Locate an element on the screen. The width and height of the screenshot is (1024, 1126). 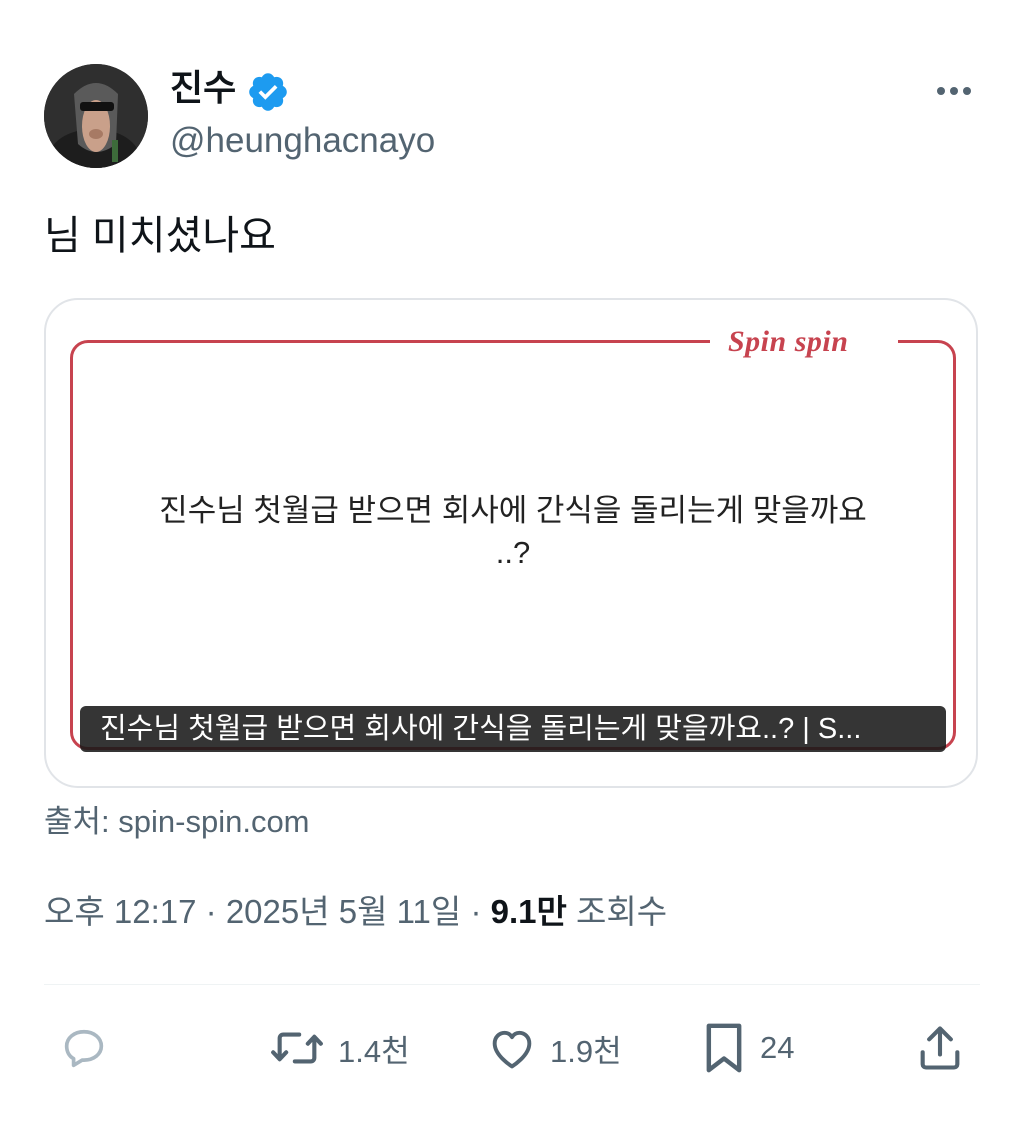
like-button: 1.9천 is located at coordinates (554, 1048).